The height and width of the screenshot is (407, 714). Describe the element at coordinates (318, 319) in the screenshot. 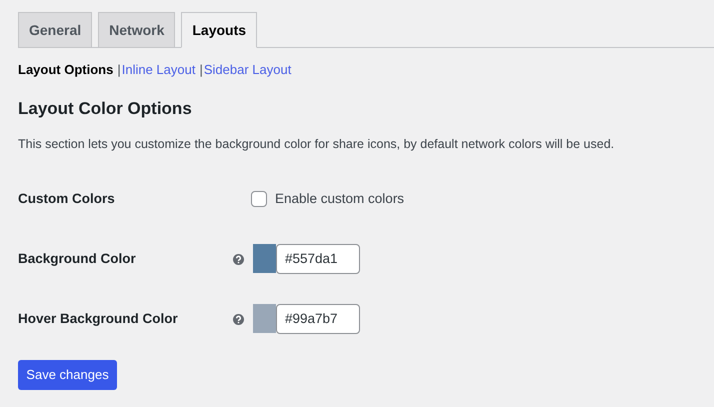

I see `color-input: #99a7b7` at that location.